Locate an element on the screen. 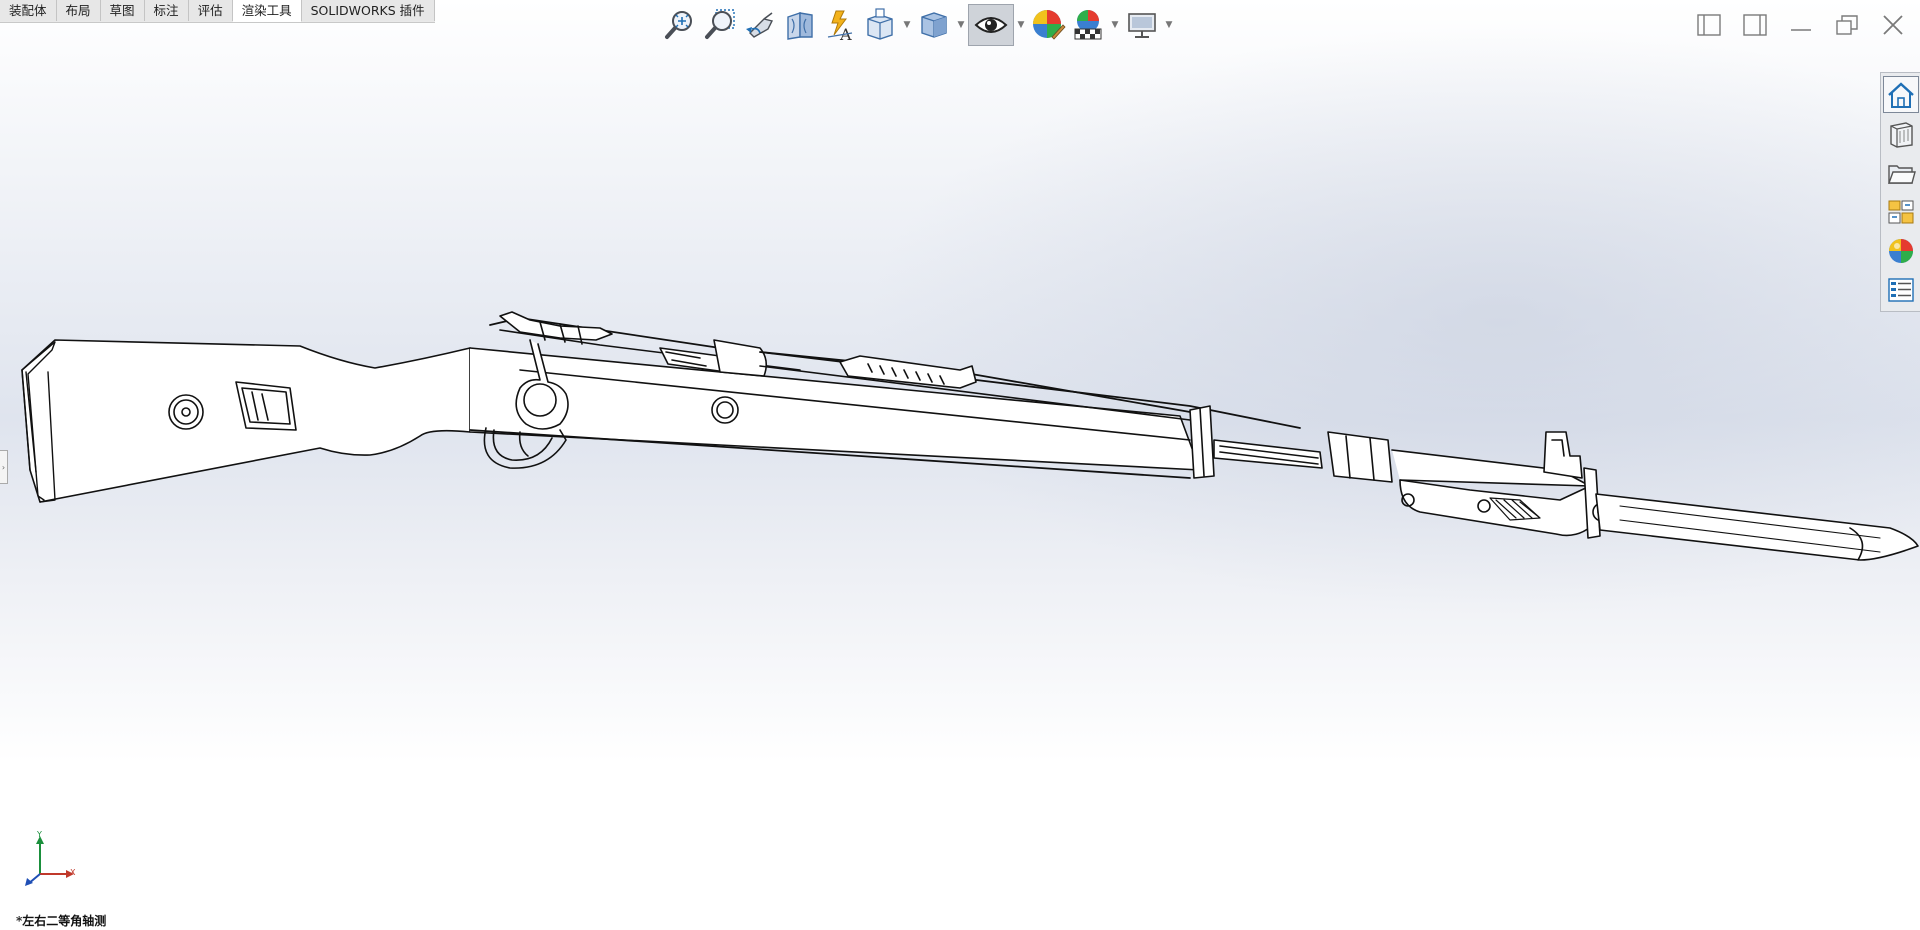 Image resolution: width=1920 pixels, height=930 pixels. view-orientation-dropdown: ▼ is located at coordinates (907, 25).